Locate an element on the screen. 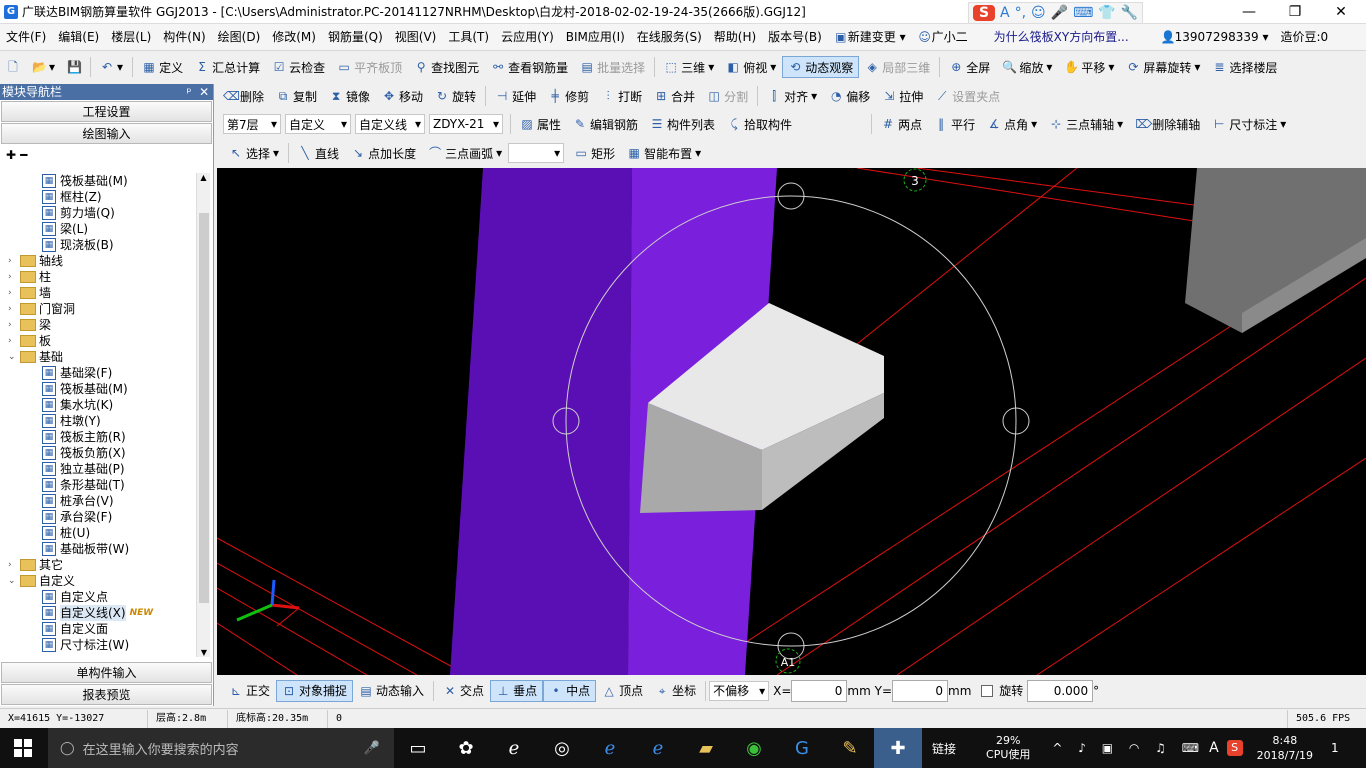 The width and height of the screenshot is (1366, 768). view-rebar-button: ⚯ 查看钢筋量 is located at coordinates (529, 67).